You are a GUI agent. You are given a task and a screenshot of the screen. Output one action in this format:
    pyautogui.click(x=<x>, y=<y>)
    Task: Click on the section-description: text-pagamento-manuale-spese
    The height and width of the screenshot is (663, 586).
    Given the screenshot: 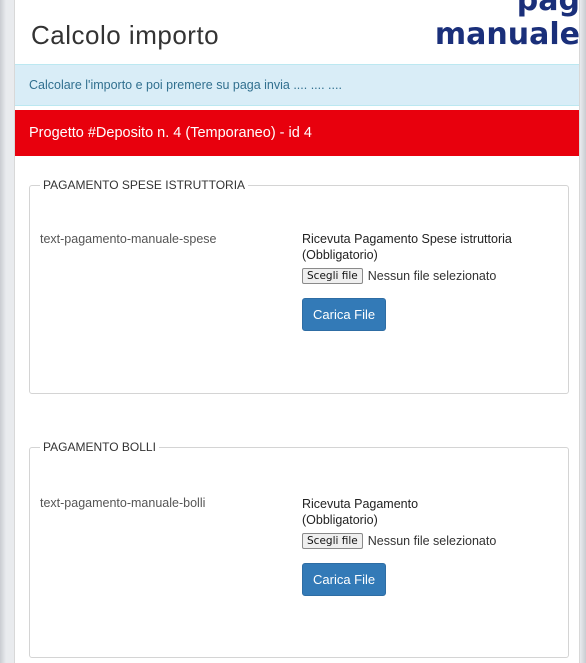 What is the action you would take?
    pyautogui.click(x=128, y=239)
    